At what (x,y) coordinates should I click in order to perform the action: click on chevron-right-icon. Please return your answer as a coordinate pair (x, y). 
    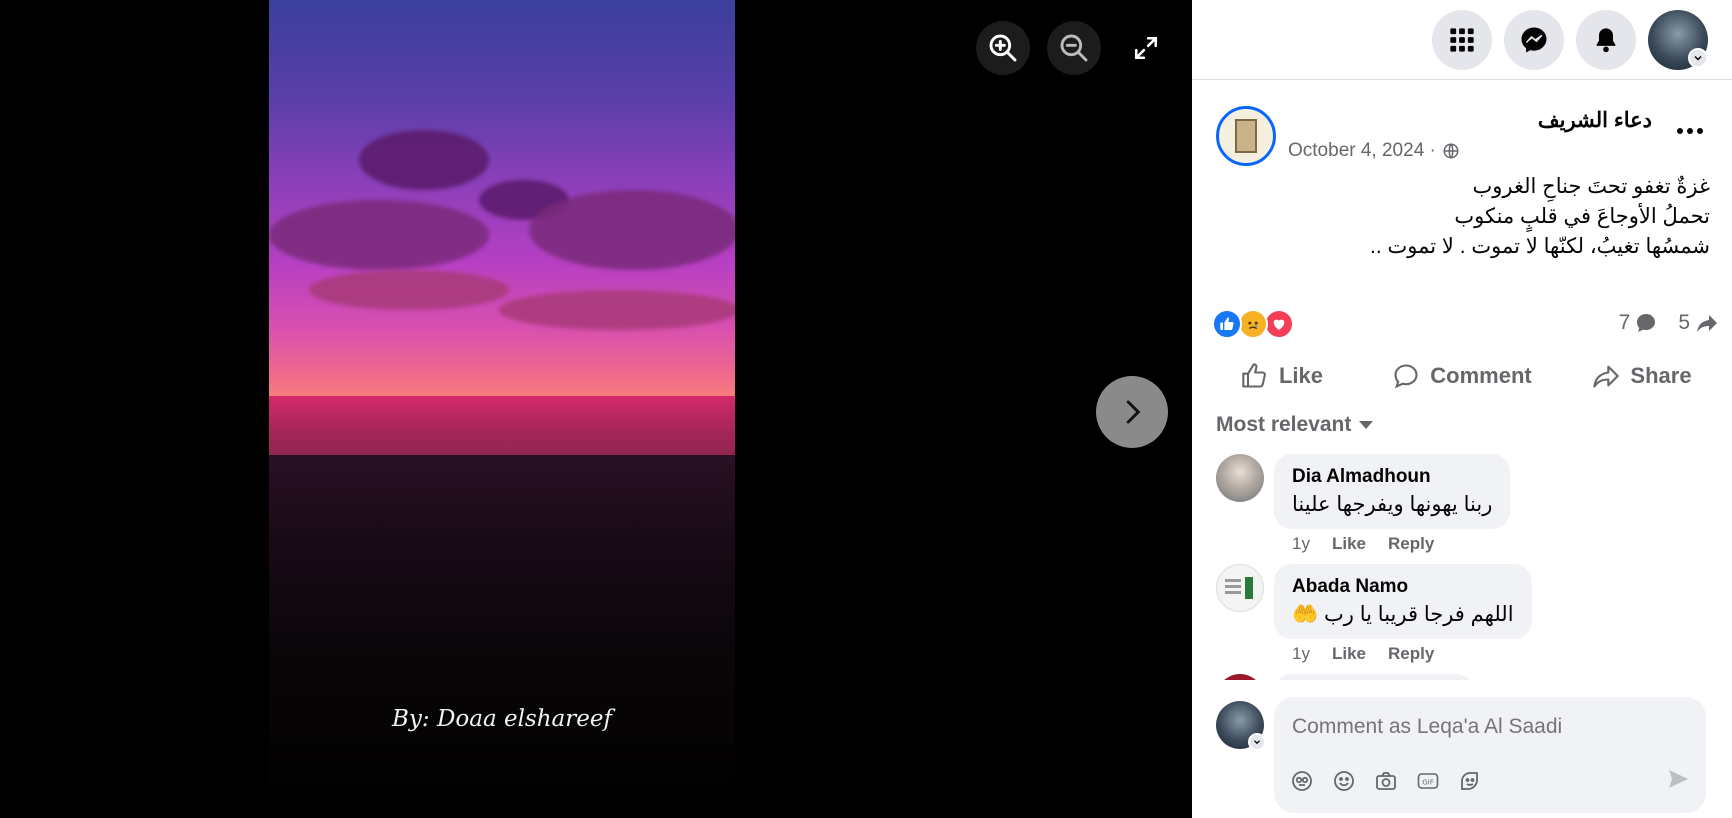
    Looking at the image, I should click on (1133, 412).